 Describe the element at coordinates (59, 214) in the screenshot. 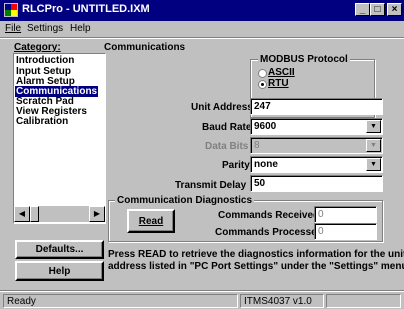

I see `category-scrollbar: ◀ ▶` at that location.